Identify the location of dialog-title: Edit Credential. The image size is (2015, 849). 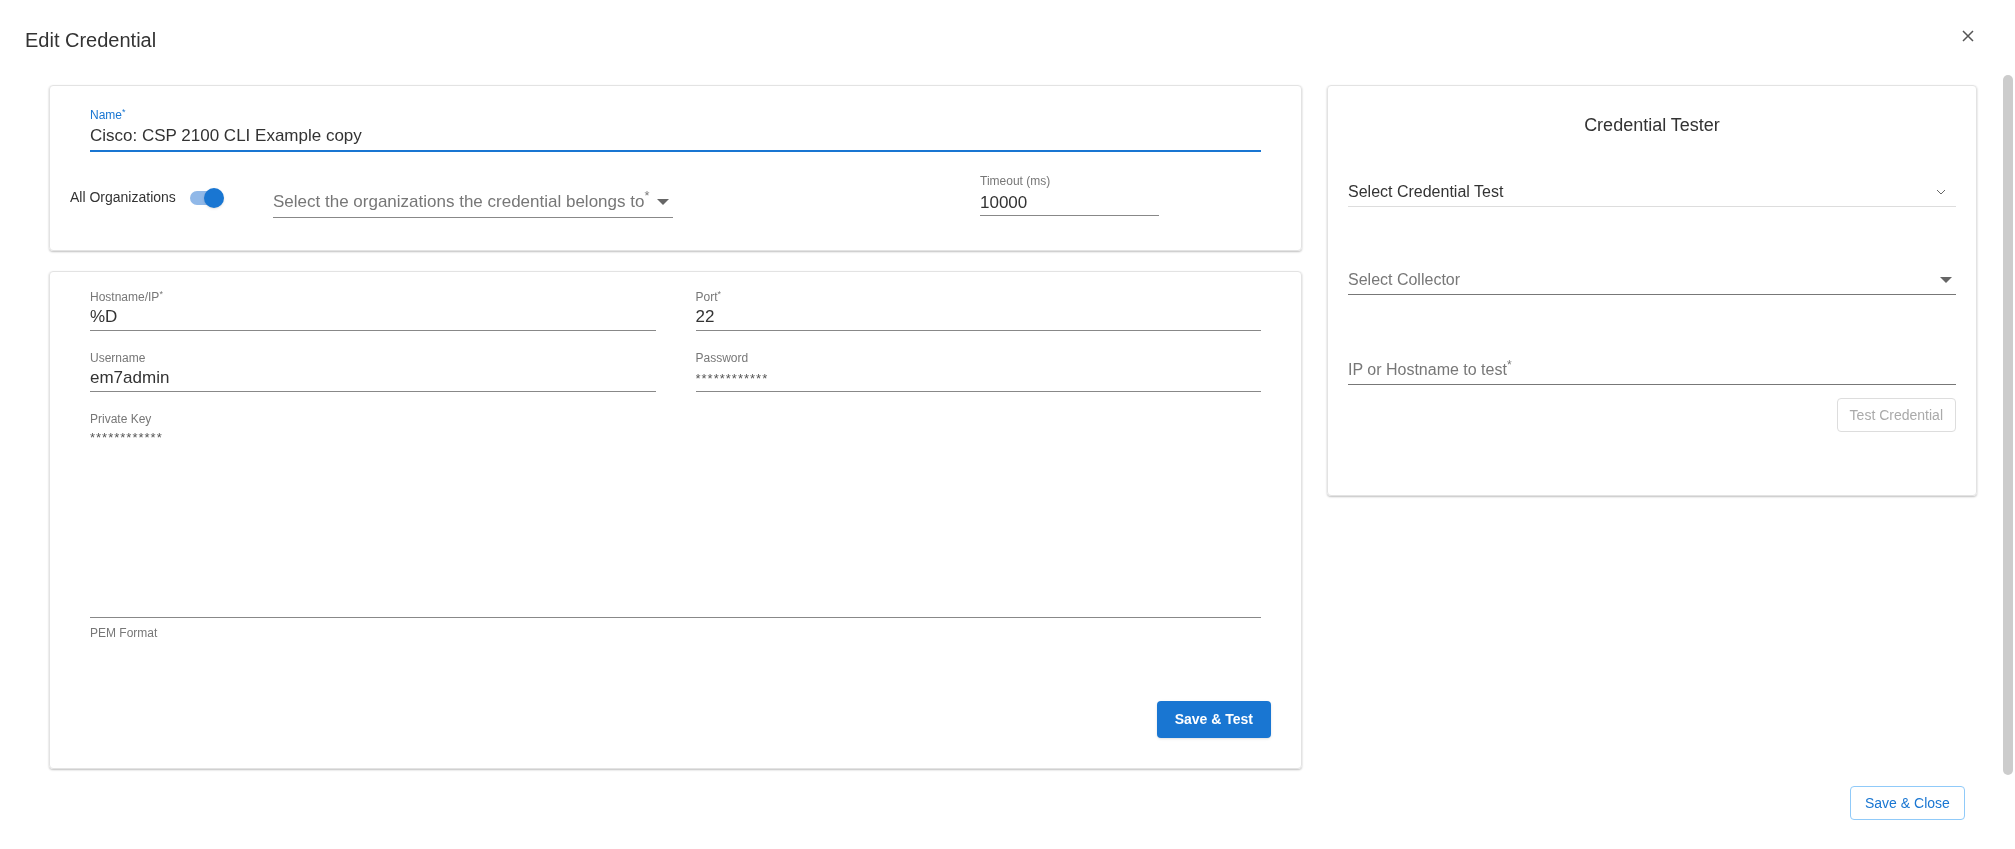
(91, 40).